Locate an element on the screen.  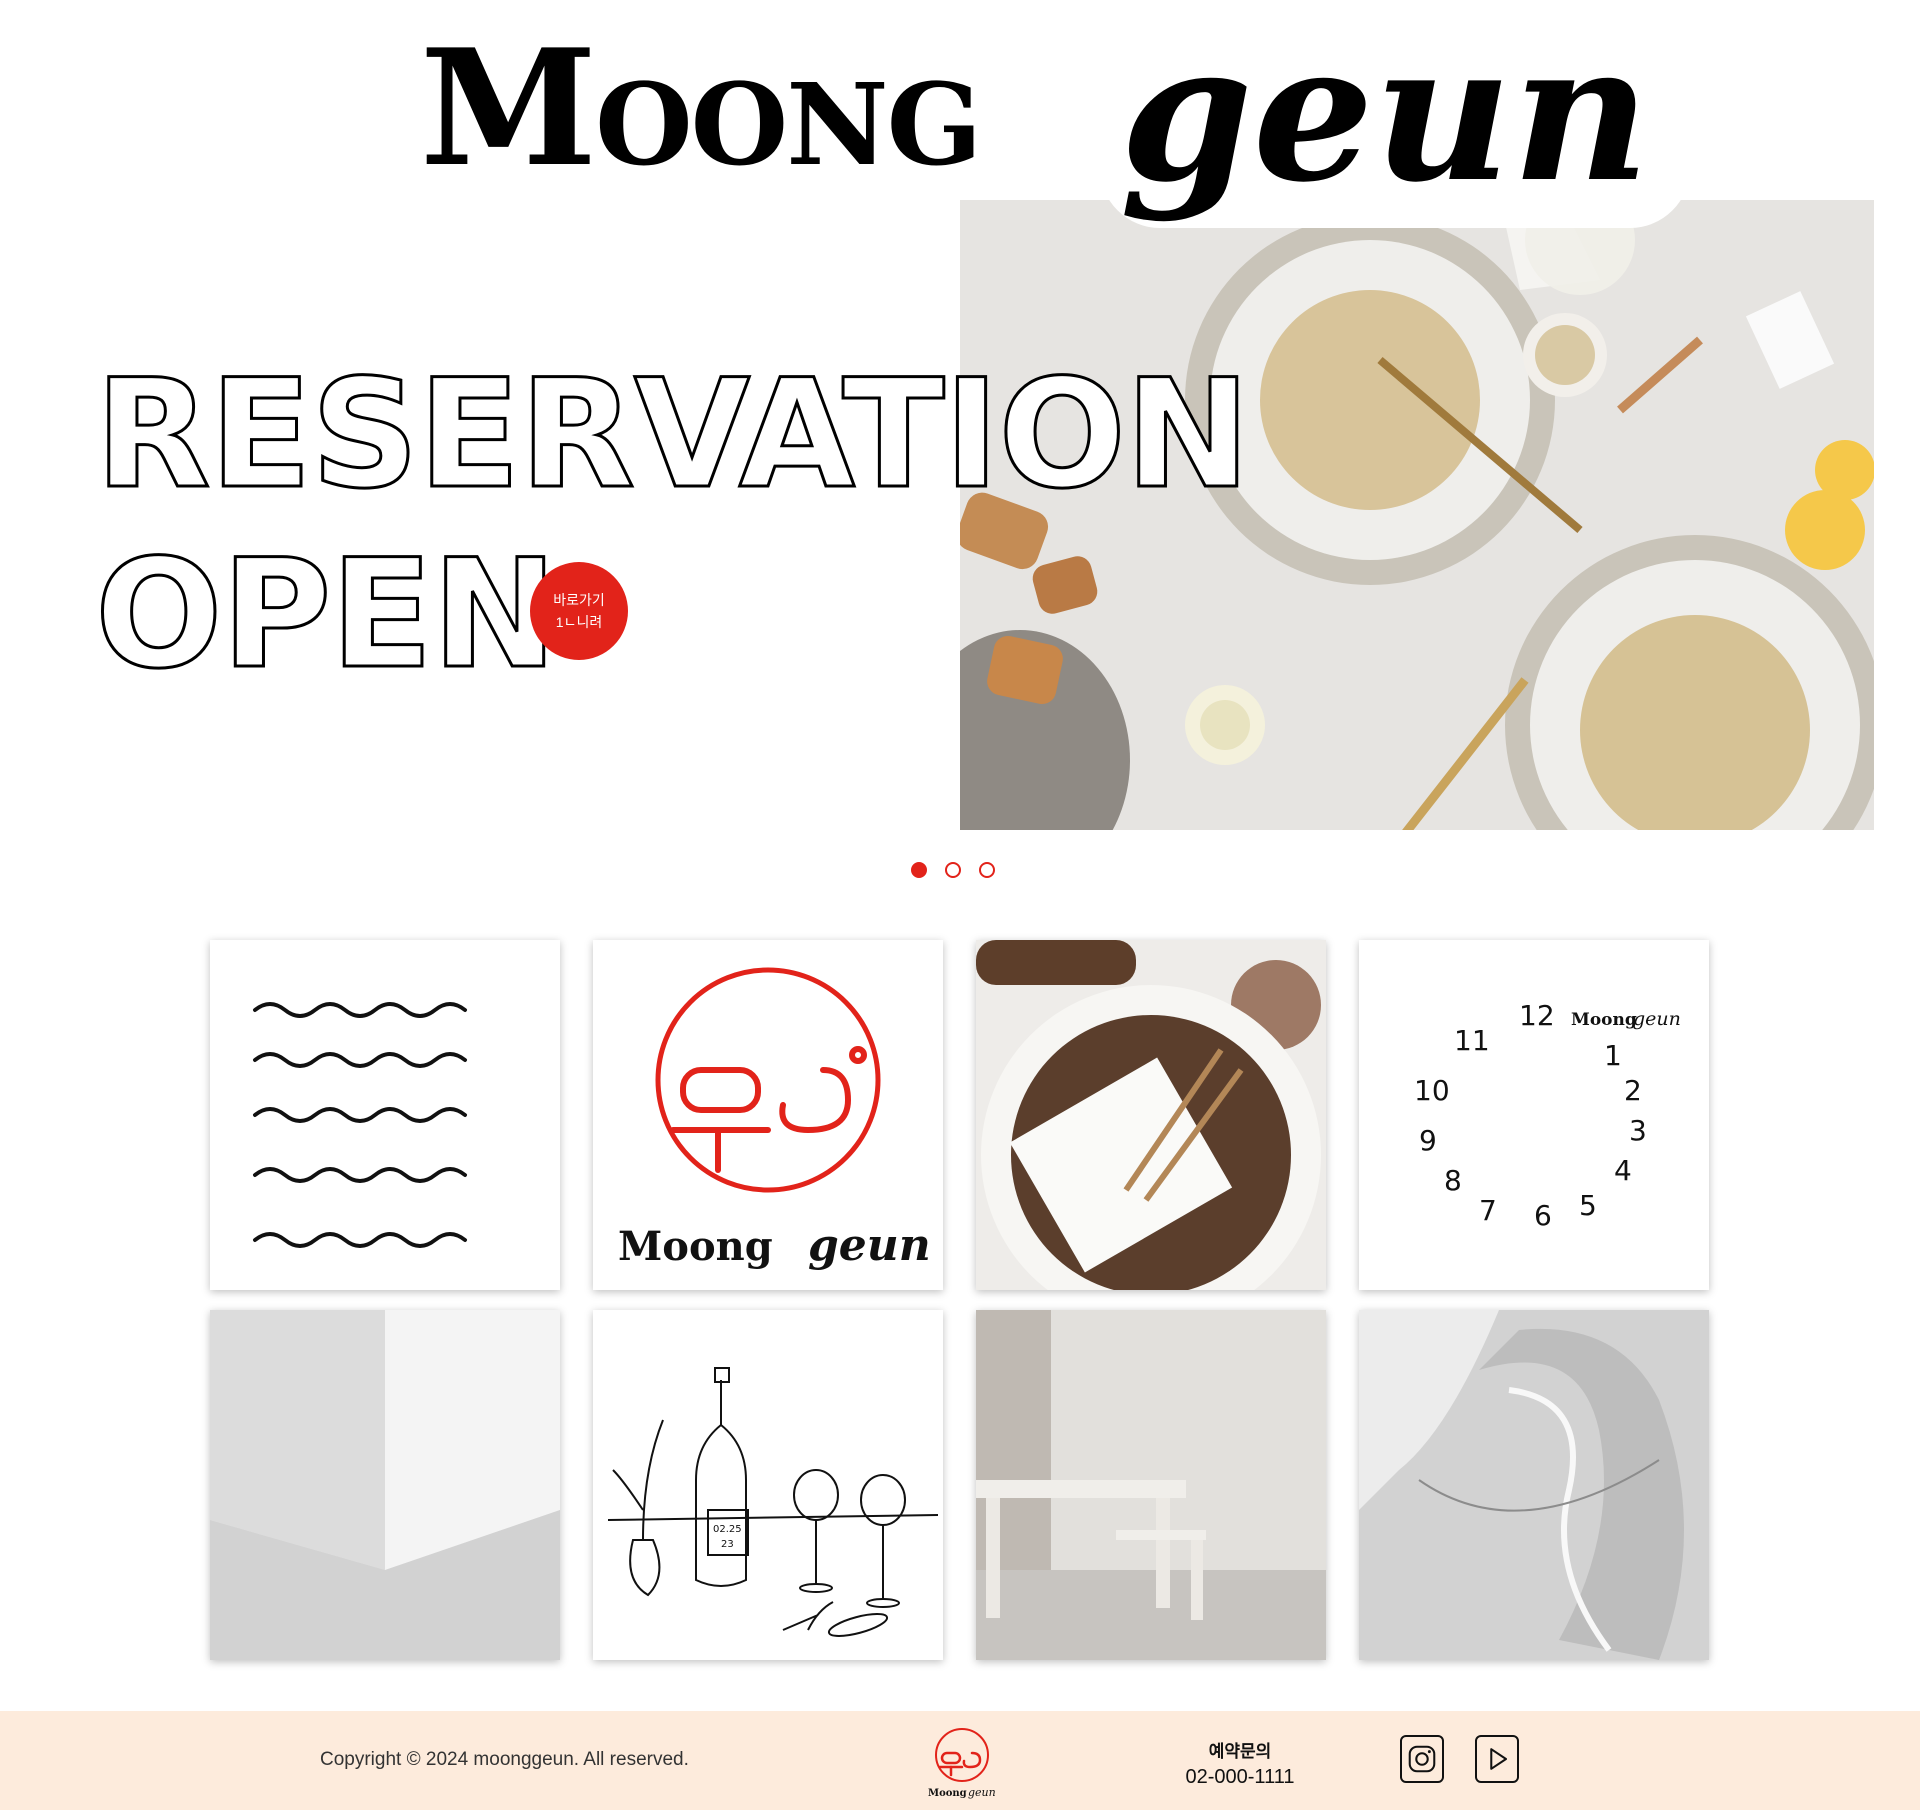
clock-number-4: 4 is located at coordinates (1623, 1170).